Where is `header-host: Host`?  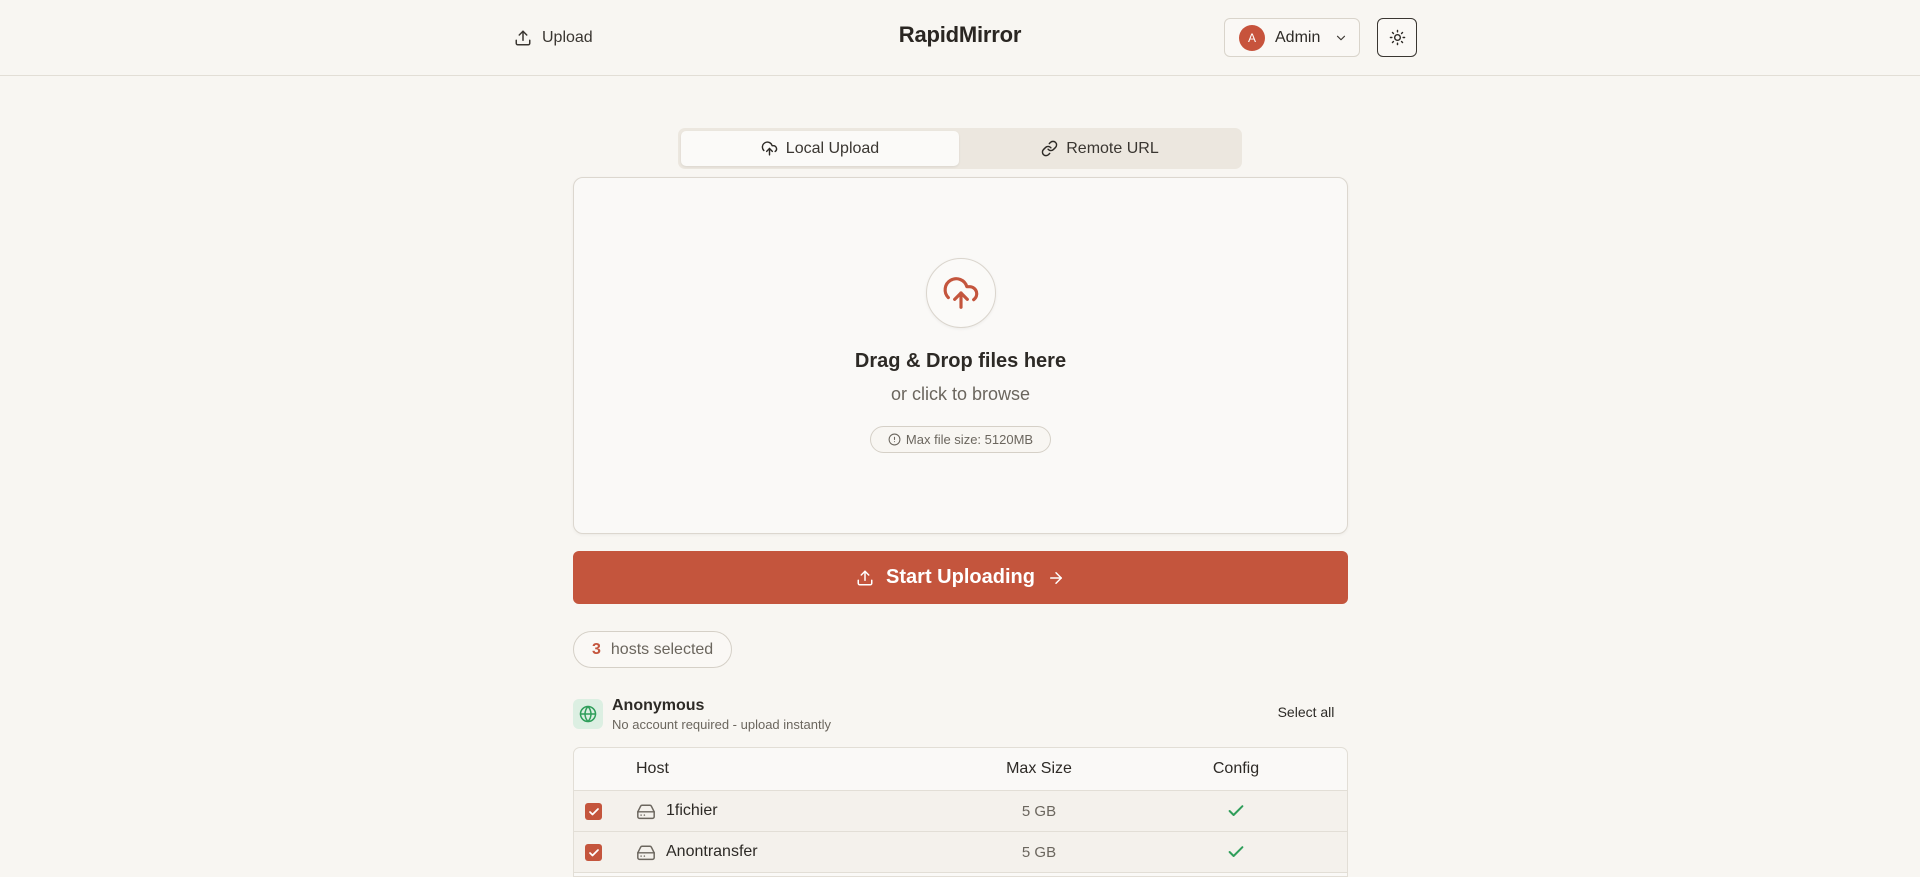
header-host: Host is located at coordinates (652, 768).